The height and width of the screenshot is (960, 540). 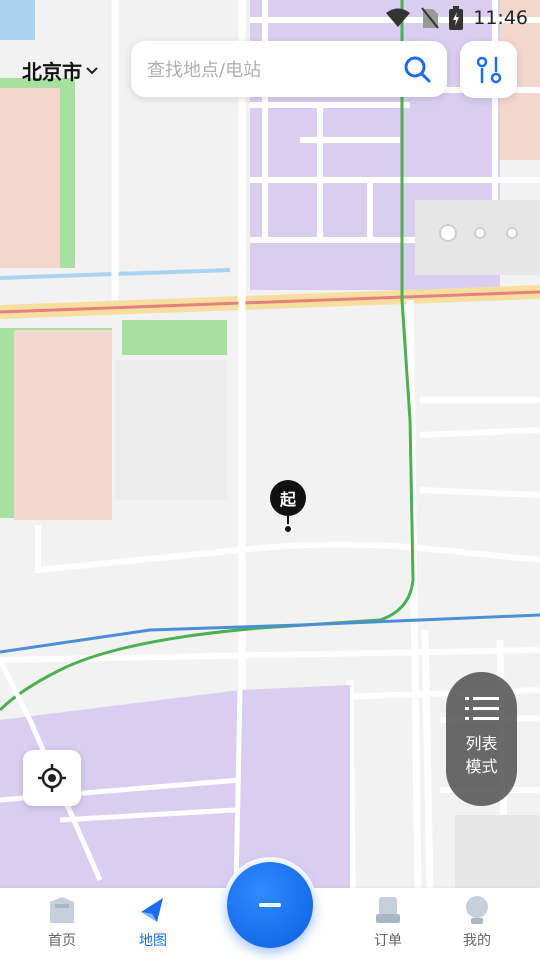 I want to click on search-button, so click(x=417, y=69).